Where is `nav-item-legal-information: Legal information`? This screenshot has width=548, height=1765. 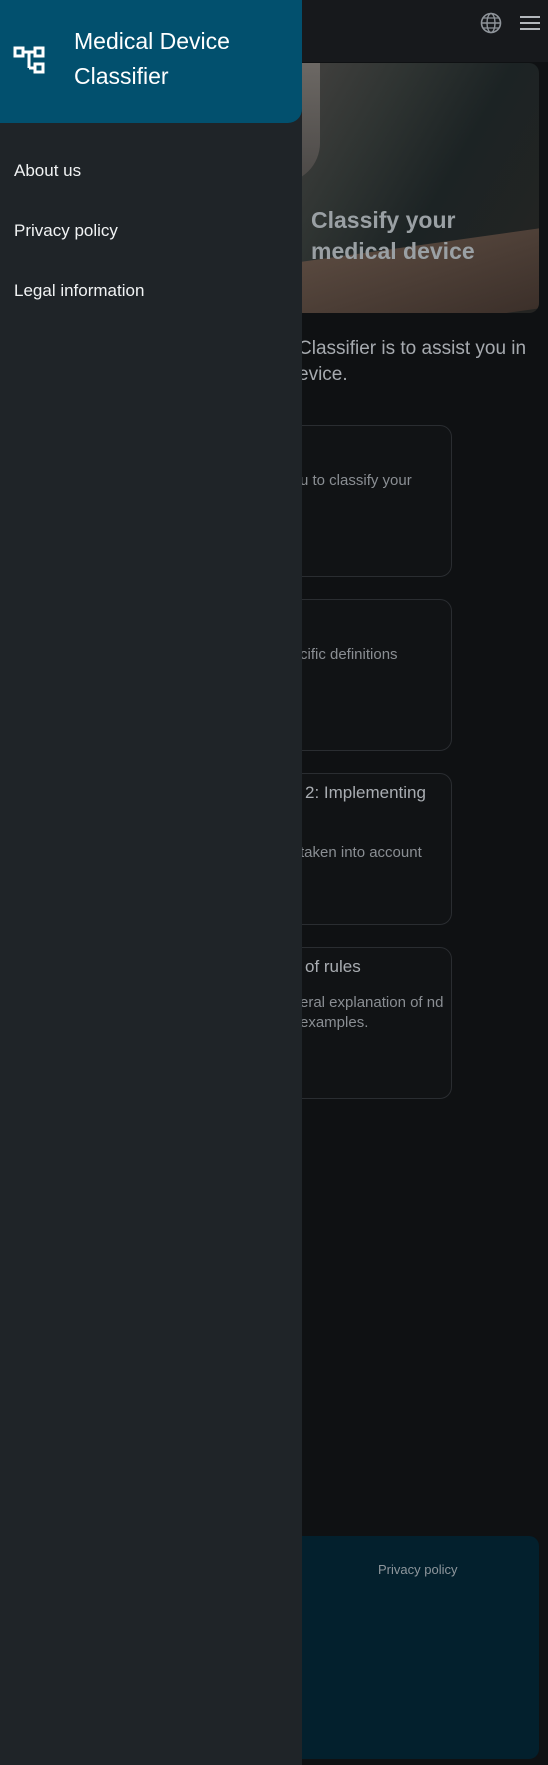
nav-item-legal-information: Legal information is located at coordinates (79, 291).